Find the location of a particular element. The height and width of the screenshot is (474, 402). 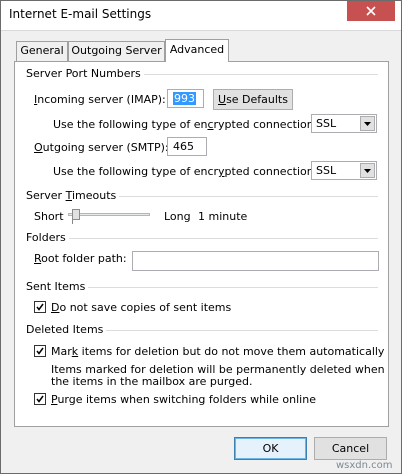

encryption-select-outgoing: SSL is located at coordinates (344, 170).